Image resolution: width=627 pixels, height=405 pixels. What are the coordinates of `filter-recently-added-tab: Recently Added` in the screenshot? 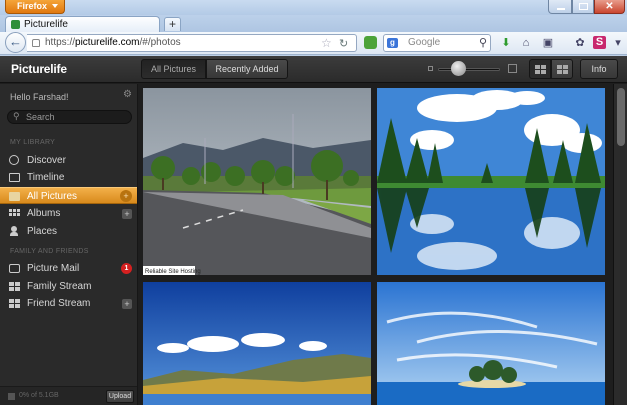 It's located at (247, 69).